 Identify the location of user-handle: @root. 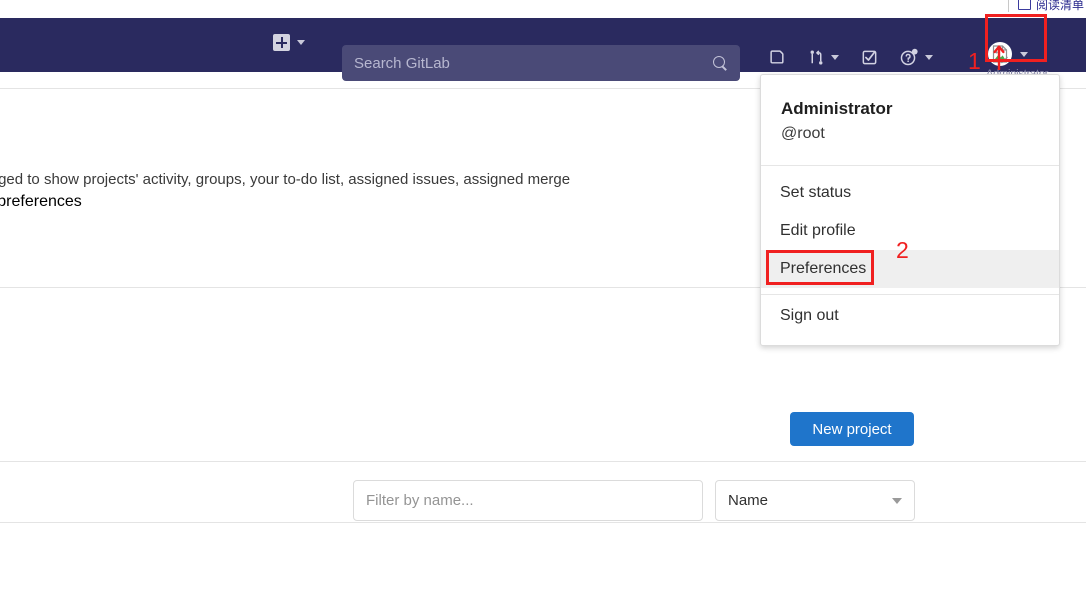
(803, 133).